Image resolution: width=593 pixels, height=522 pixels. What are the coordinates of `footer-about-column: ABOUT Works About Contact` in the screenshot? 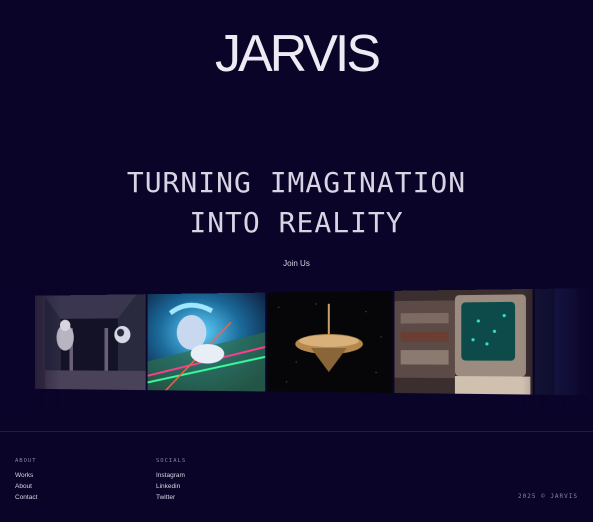 It's located at (26, 480).